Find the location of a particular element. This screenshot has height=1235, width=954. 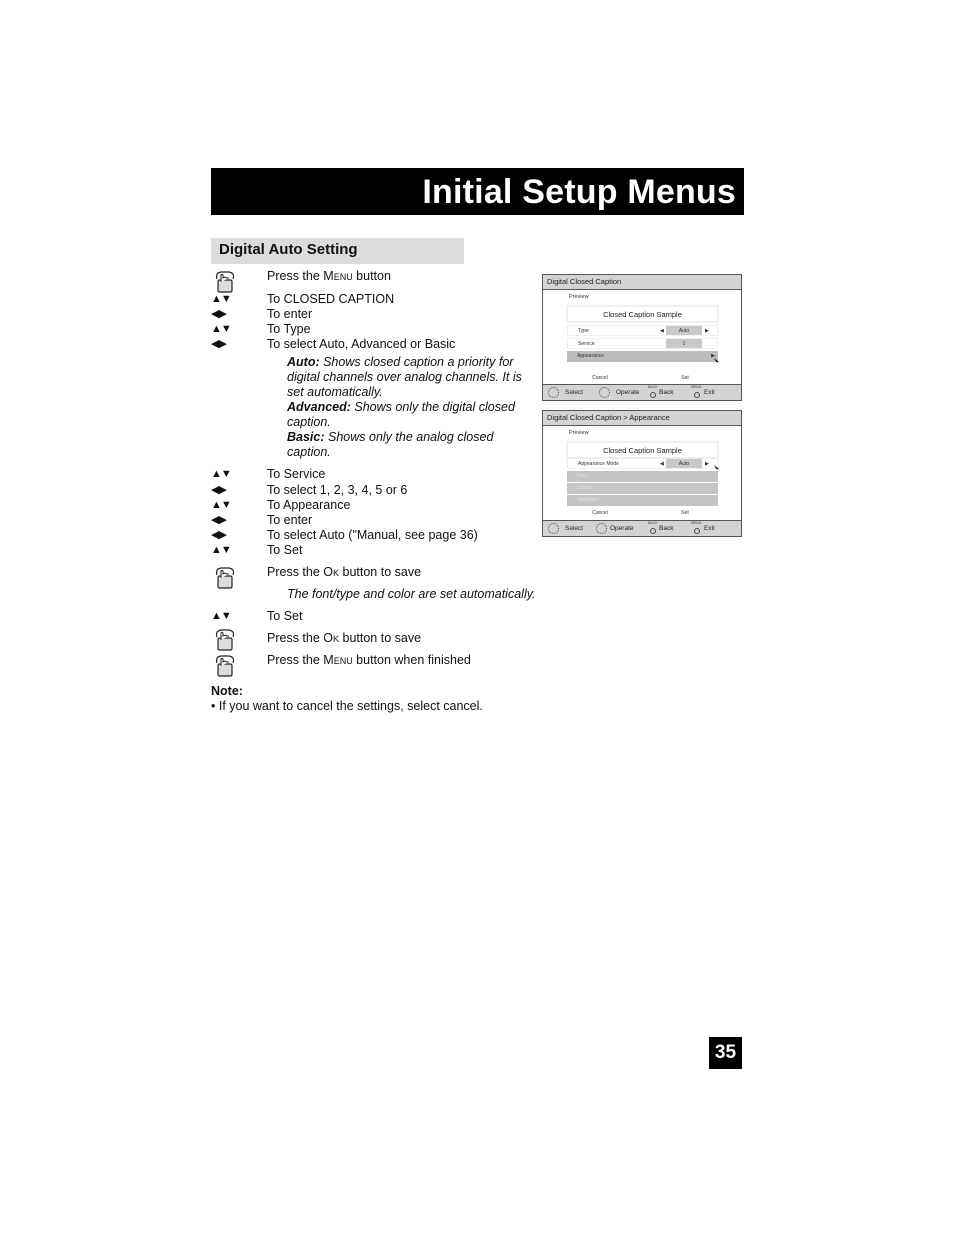

menu-row-service: Service 1 is located at coordinates (642, 343).